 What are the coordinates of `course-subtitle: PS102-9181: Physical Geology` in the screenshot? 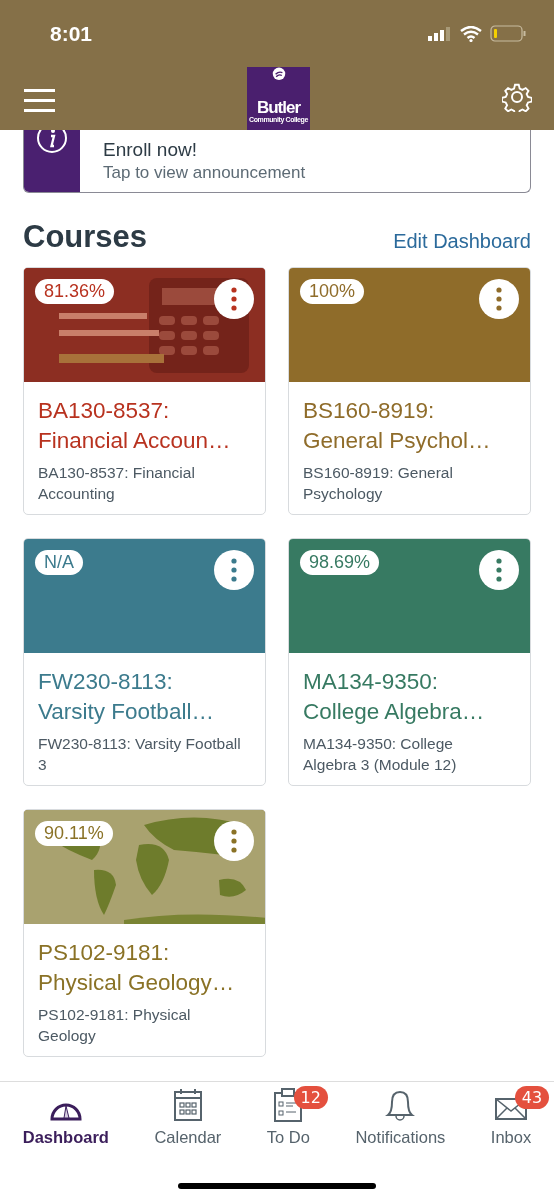 It's located at (115, 1025).